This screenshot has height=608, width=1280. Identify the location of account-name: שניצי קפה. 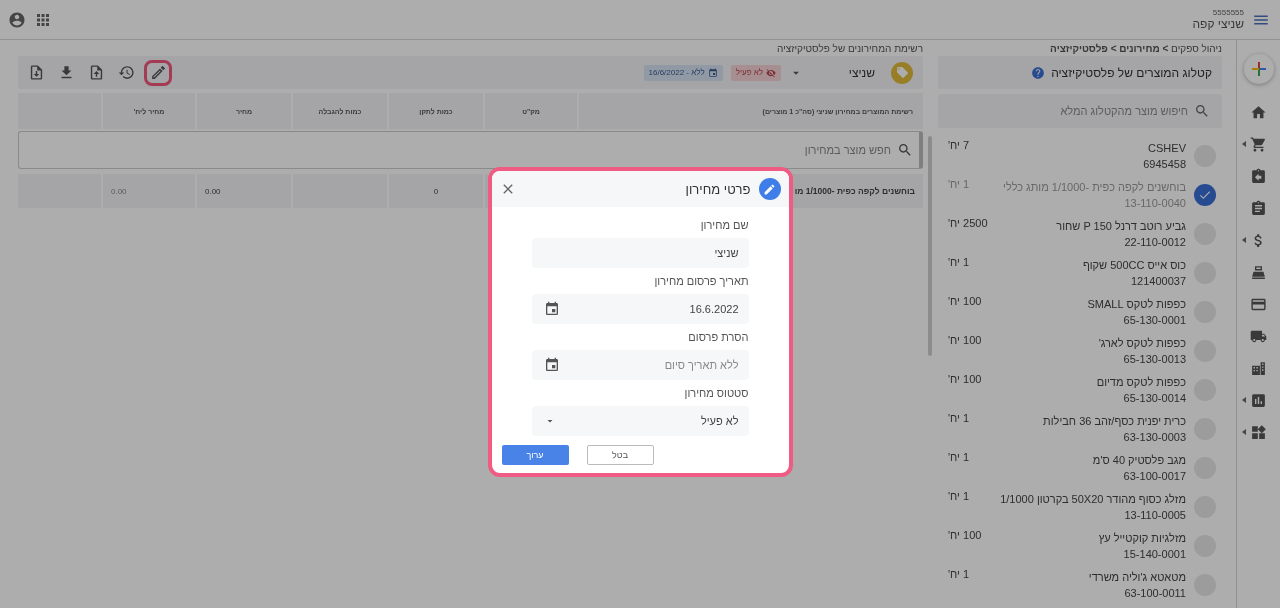
(1218, 24).